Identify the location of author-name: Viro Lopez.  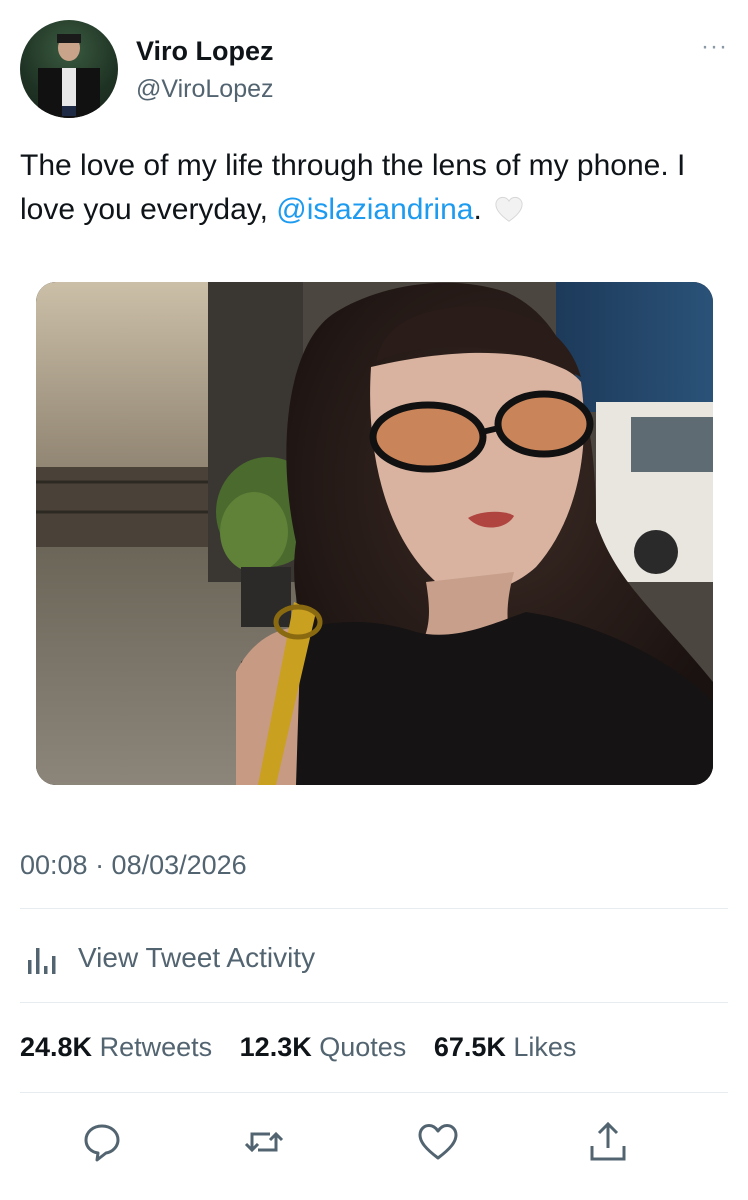
(205, 51).